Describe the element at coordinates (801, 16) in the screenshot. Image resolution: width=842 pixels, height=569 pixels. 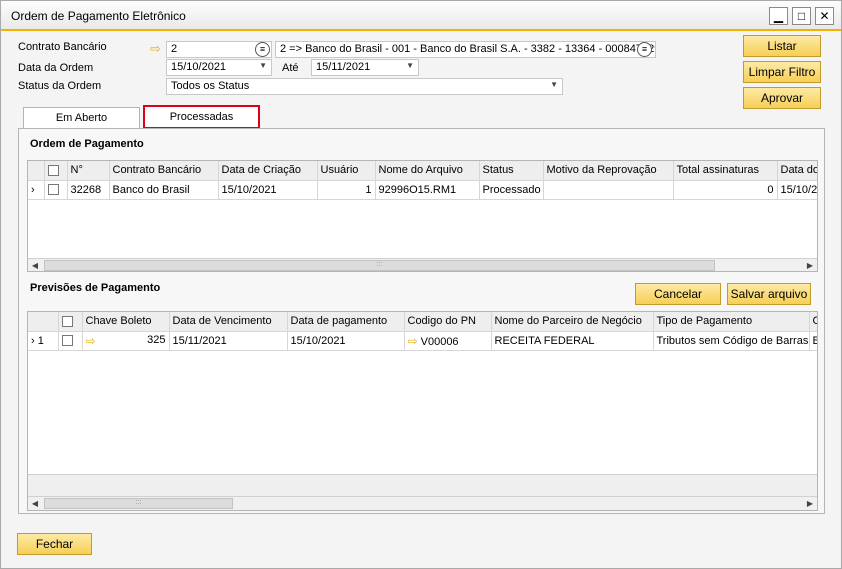
I see `maximize-button: □` at that location.